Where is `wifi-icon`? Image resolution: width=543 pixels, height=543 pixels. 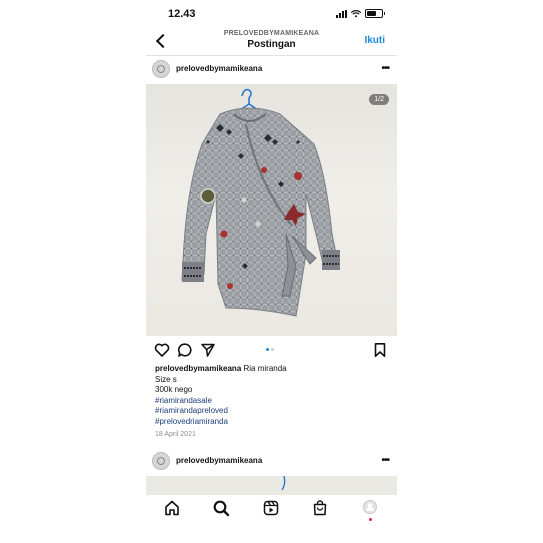 wifi-icon is located at coordinates (356, 13).